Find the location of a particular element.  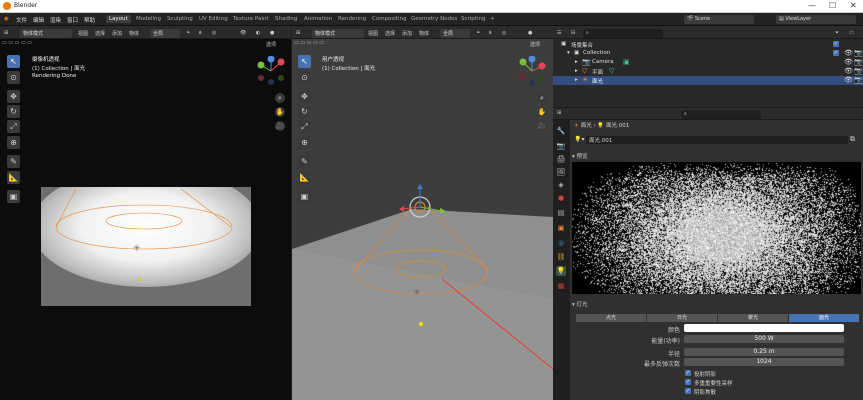

collection-checkbox: ✓ is located at coordinates (836, 53).